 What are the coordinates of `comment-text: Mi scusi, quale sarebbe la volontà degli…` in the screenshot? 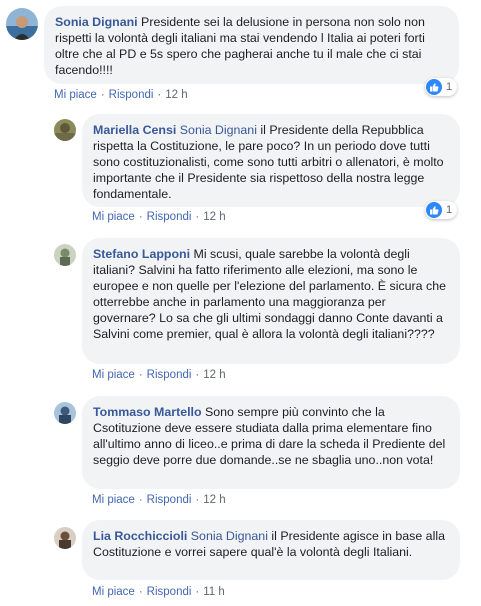 It's located at (269, 294).